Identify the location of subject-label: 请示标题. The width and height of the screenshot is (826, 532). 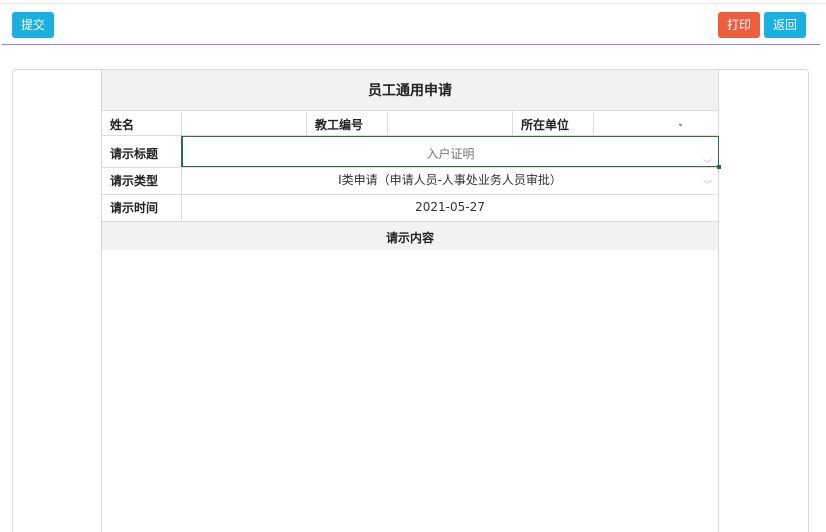
(142, 151).